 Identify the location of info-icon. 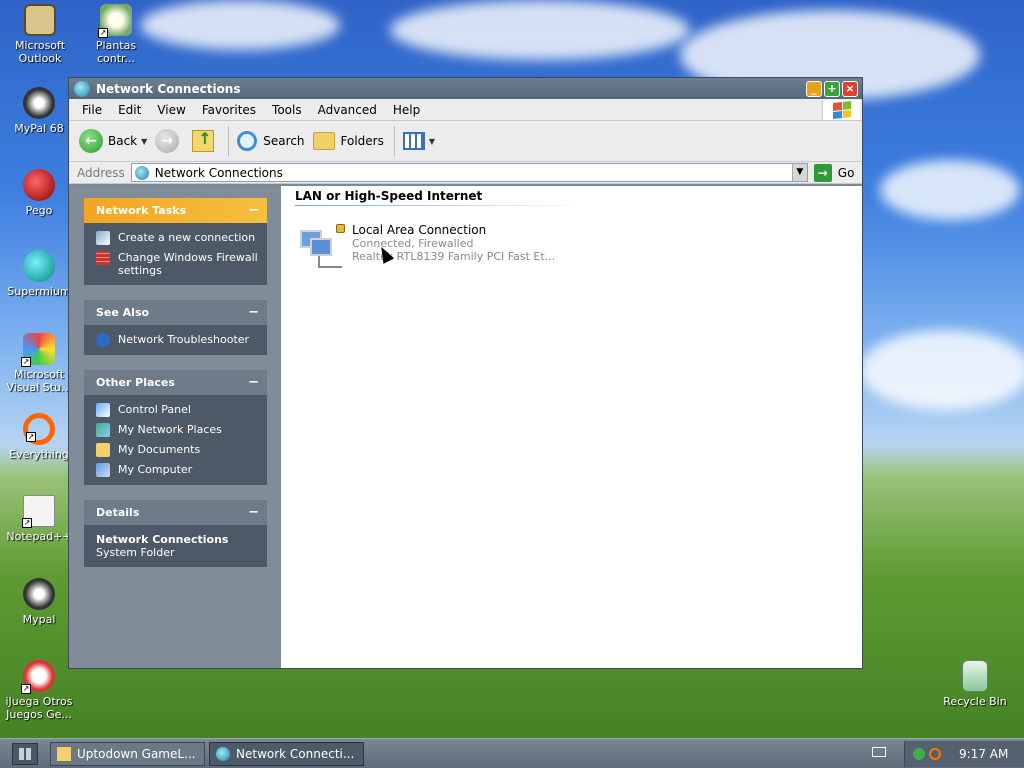
(103, 340).